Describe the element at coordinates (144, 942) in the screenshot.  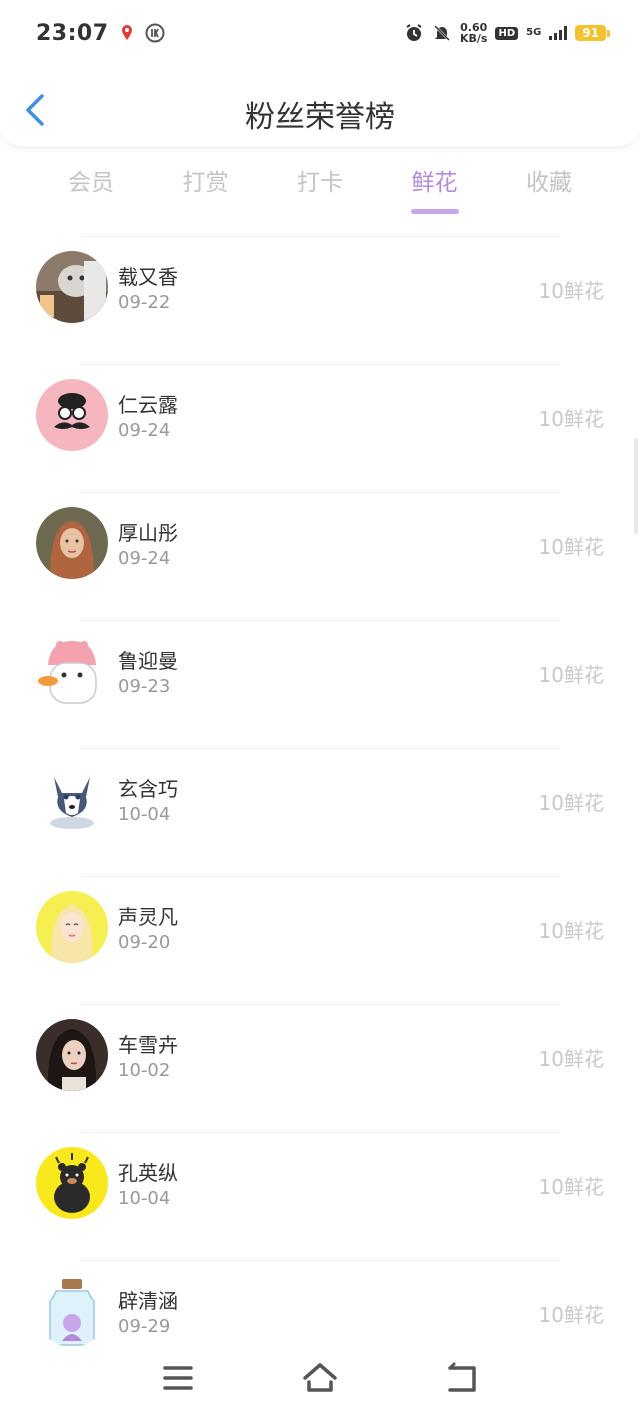
I see `fan-date: 09-20` at that location.